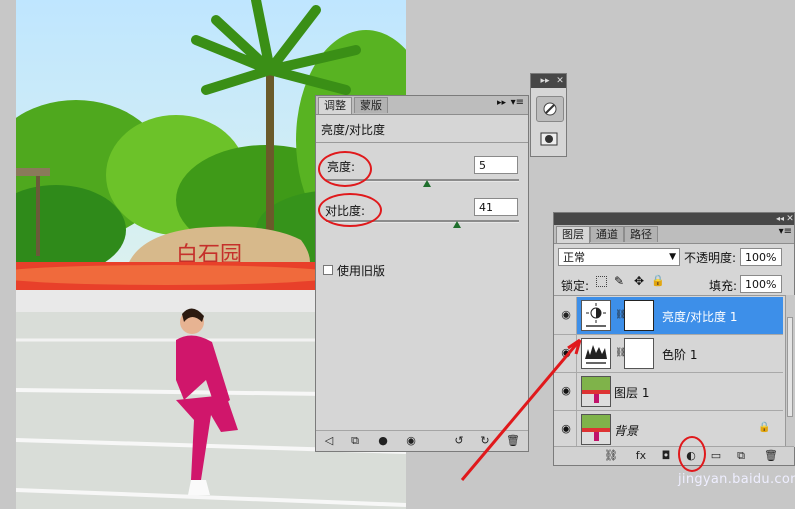 This screenshot has height=509, width=795. What do you see at coordinates (601, 281) in the screenshot?
I see `lock-transparent-icon` at bounding box center [601, 281].